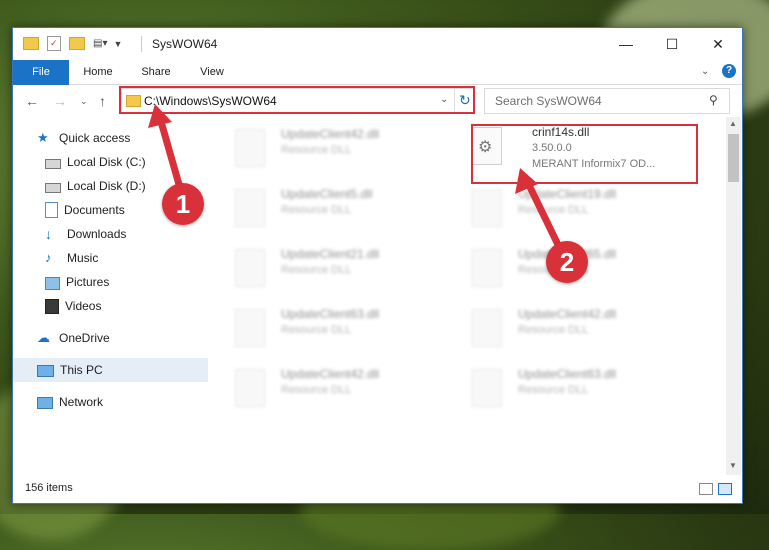 The width and height of the screenshot is (769, 550). Describe the element at coordinates (548, 101) in the screenshot. I see `search-placeholder: Search SysWOW64` at that location.